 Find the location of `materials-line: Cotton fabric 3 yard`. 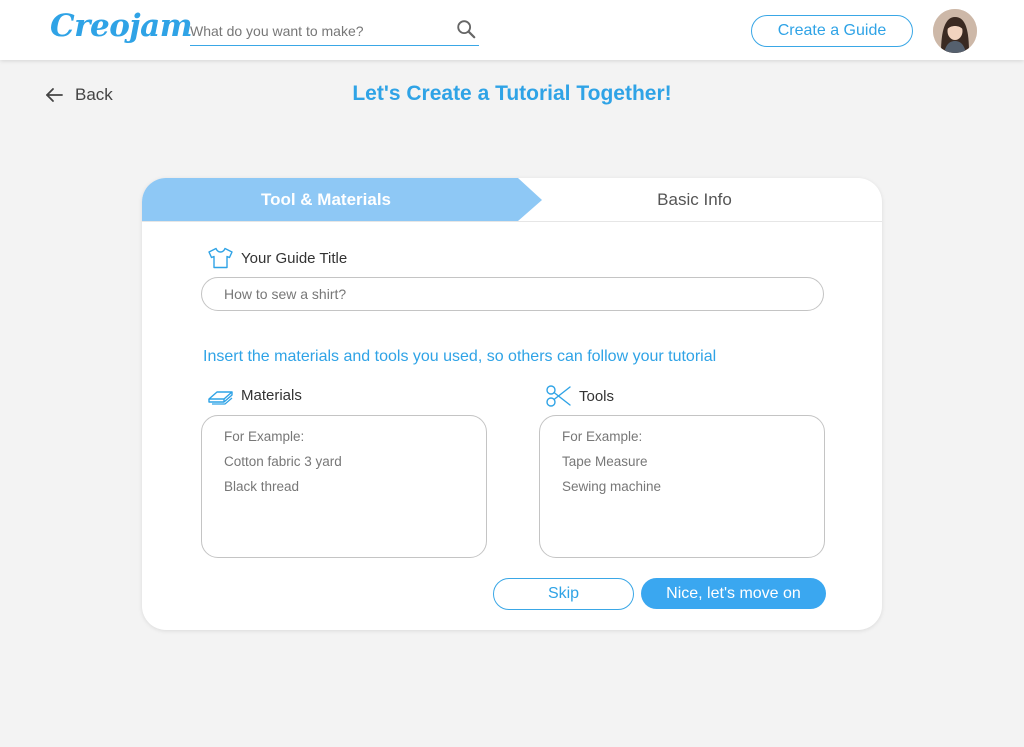

materials-line: Cotton fabric 3 yard is located at coordinates (283, 461).